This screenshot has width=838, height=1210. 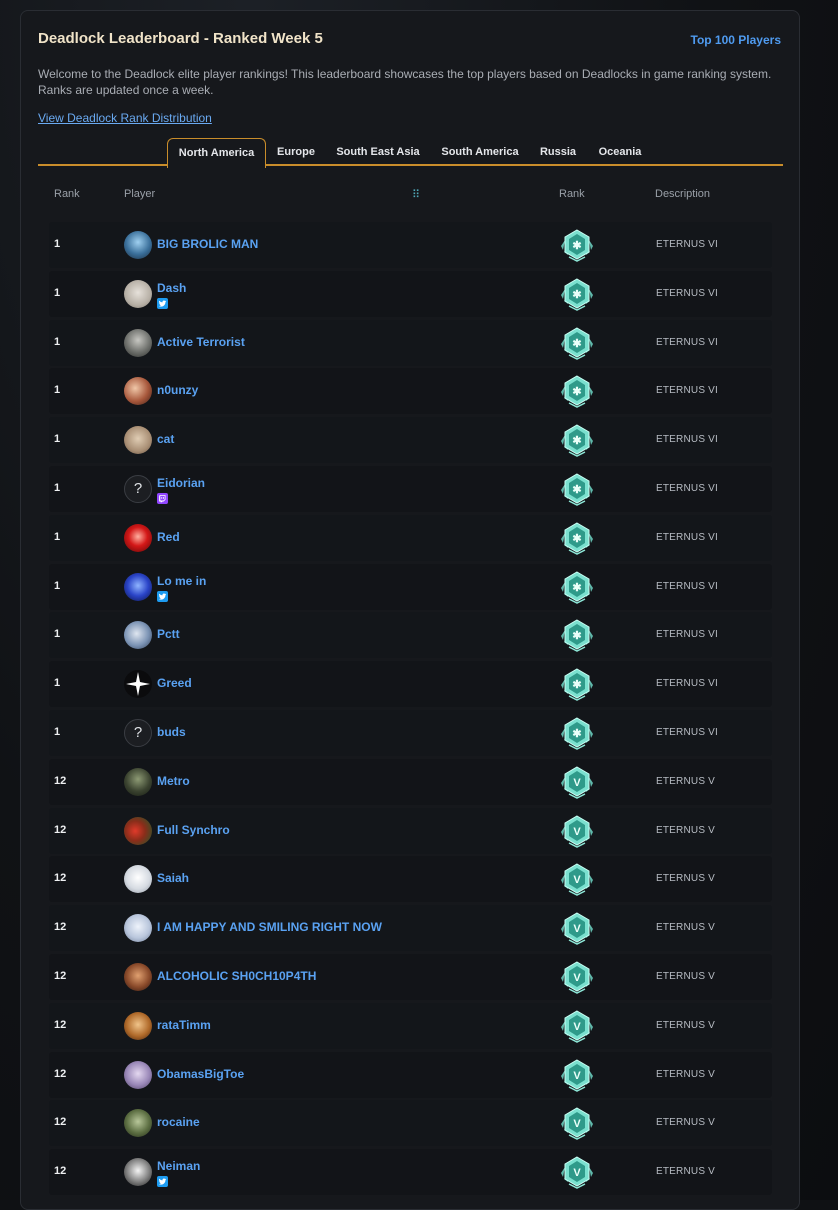 I want to click on player-name-link: Active Terrorist, so click(x=201, y=342).